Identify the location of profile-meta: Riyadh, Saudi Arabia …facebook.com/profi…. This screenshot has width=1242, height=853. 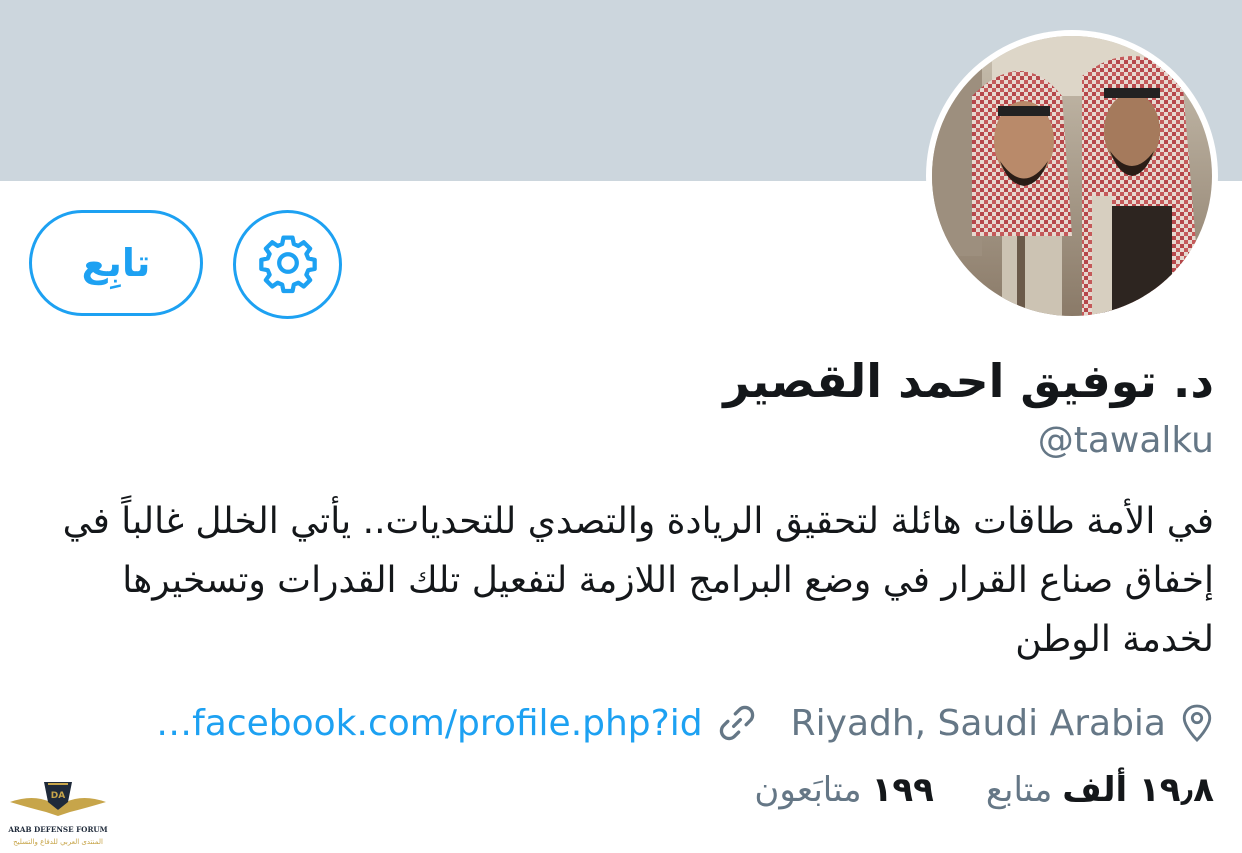
(685, 723).